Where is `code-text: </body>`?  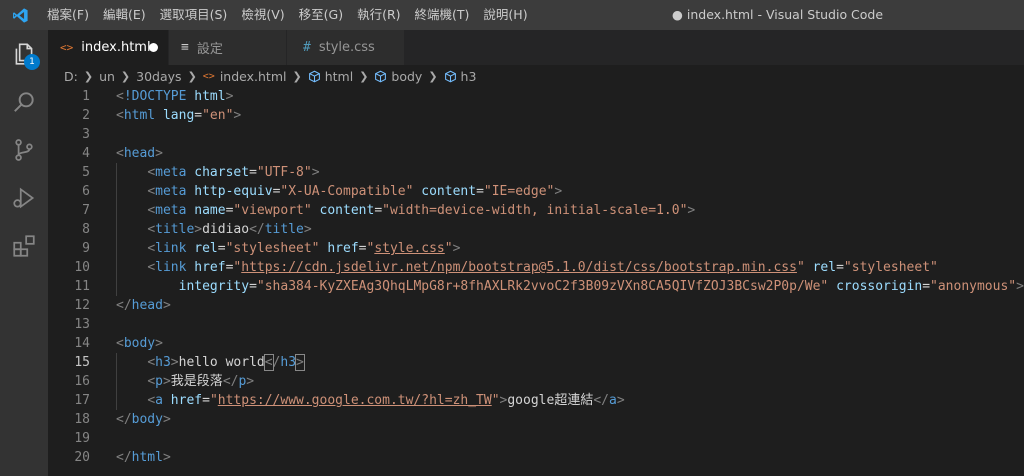
code-text: </body> is located at coordinates (143, 419).